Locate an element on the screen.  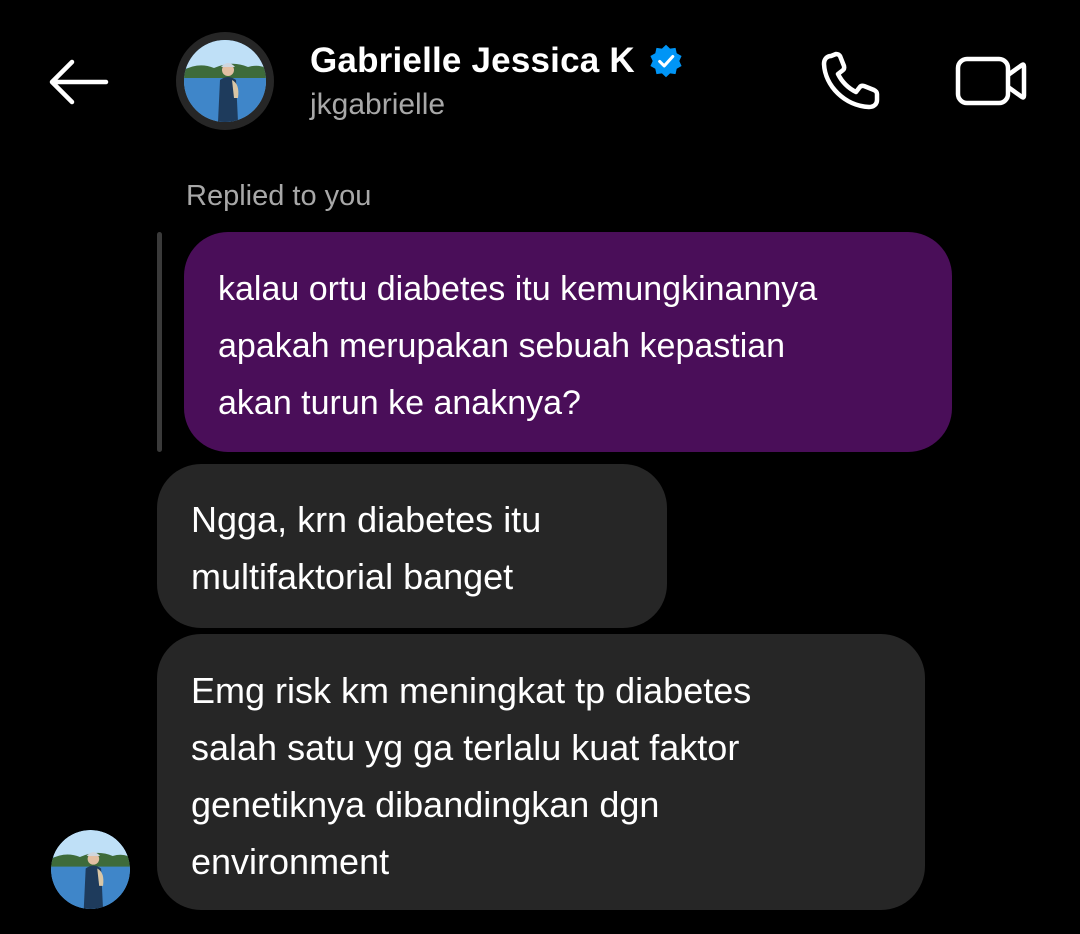
reply-indicator-bar is located at coordinates (159, 342).